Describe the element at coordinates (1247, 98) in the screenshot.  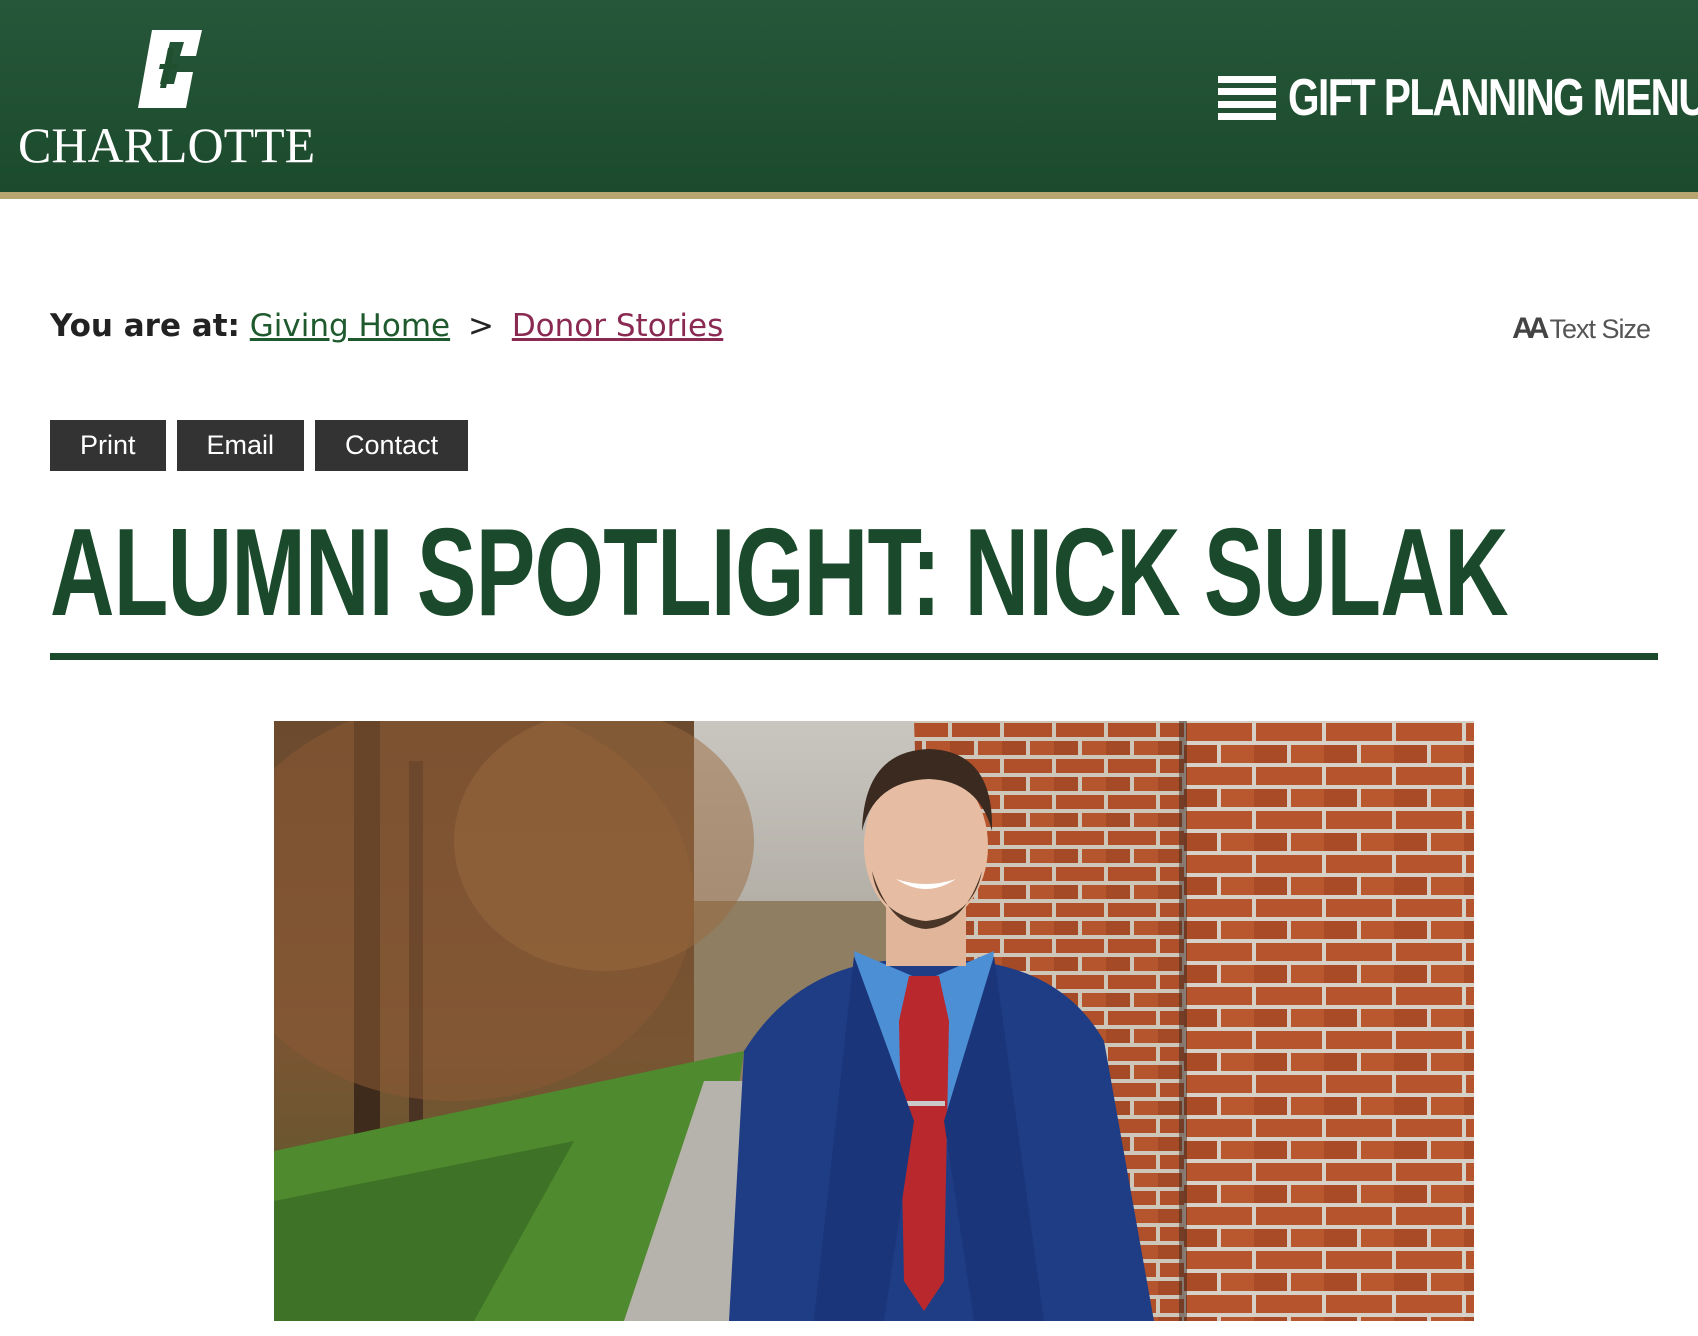
I see `hamburger-icon` at that location.